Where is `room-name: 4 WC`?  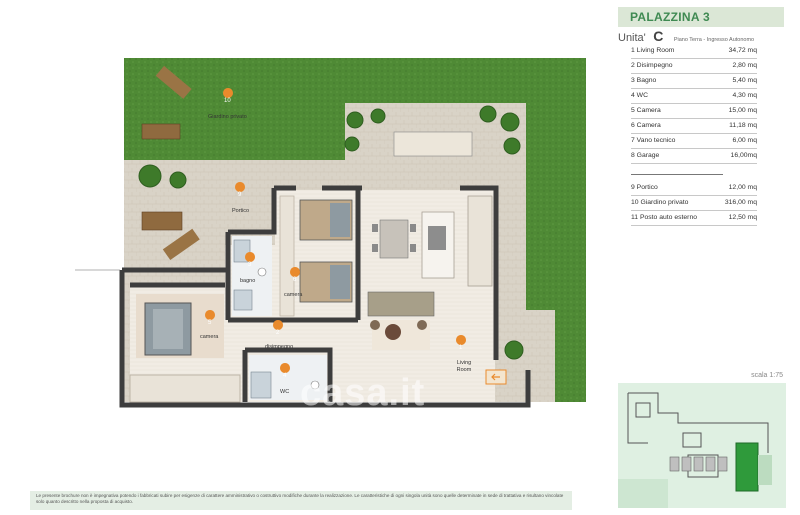 room-name: 4 WC is located at coordinates (639, 95).